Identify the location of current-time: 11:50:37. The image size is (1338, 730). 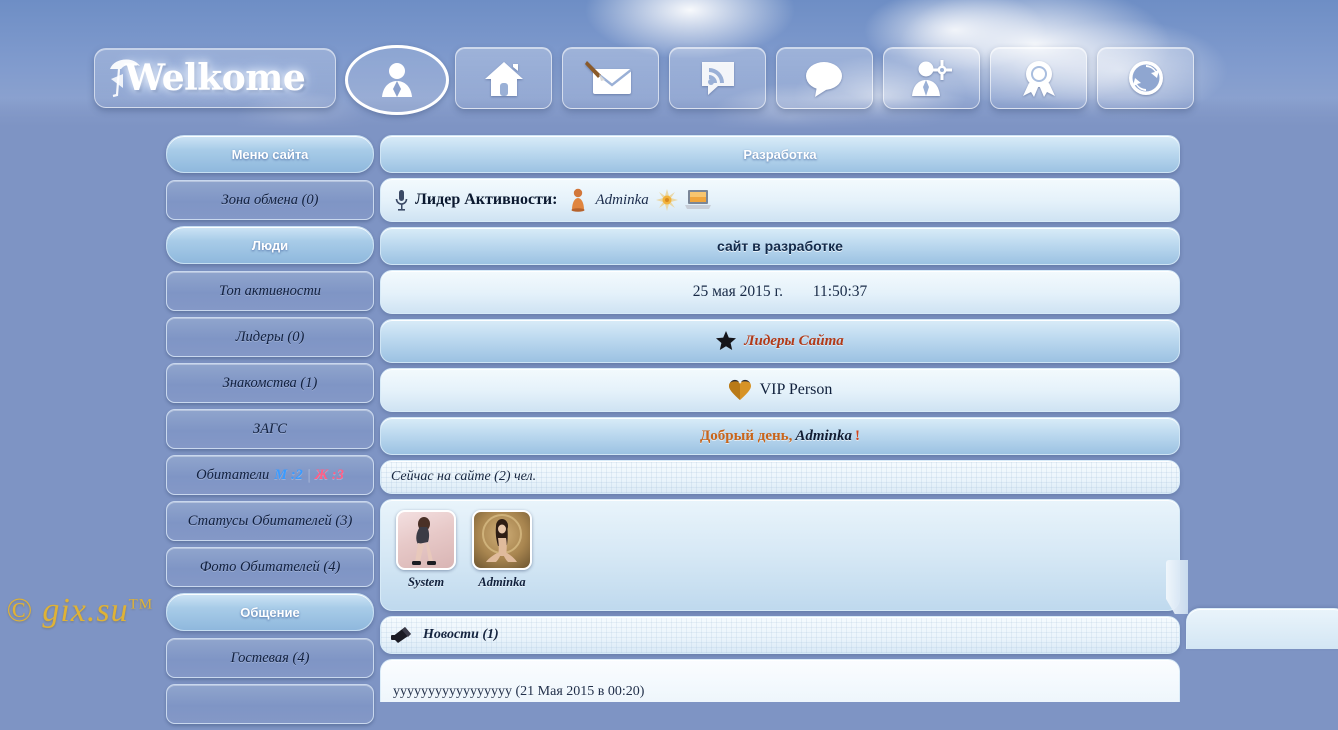
(840, 291).